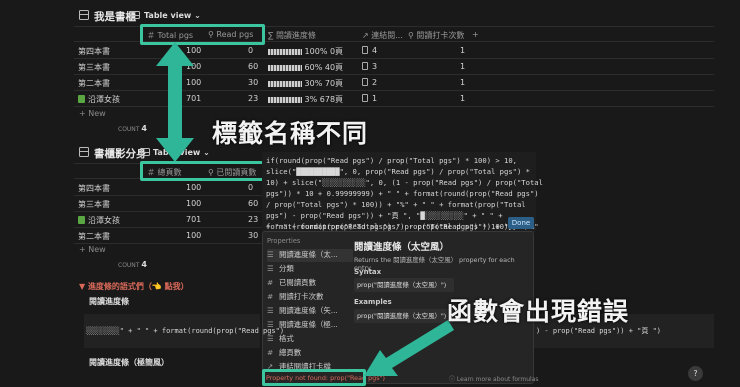 The width and height of the screenshot is (740, 387). What do you see at coordinates (132, 128) in the screenshot?
I see `count-1: COUNT 4` at bounding box center [132, 128].